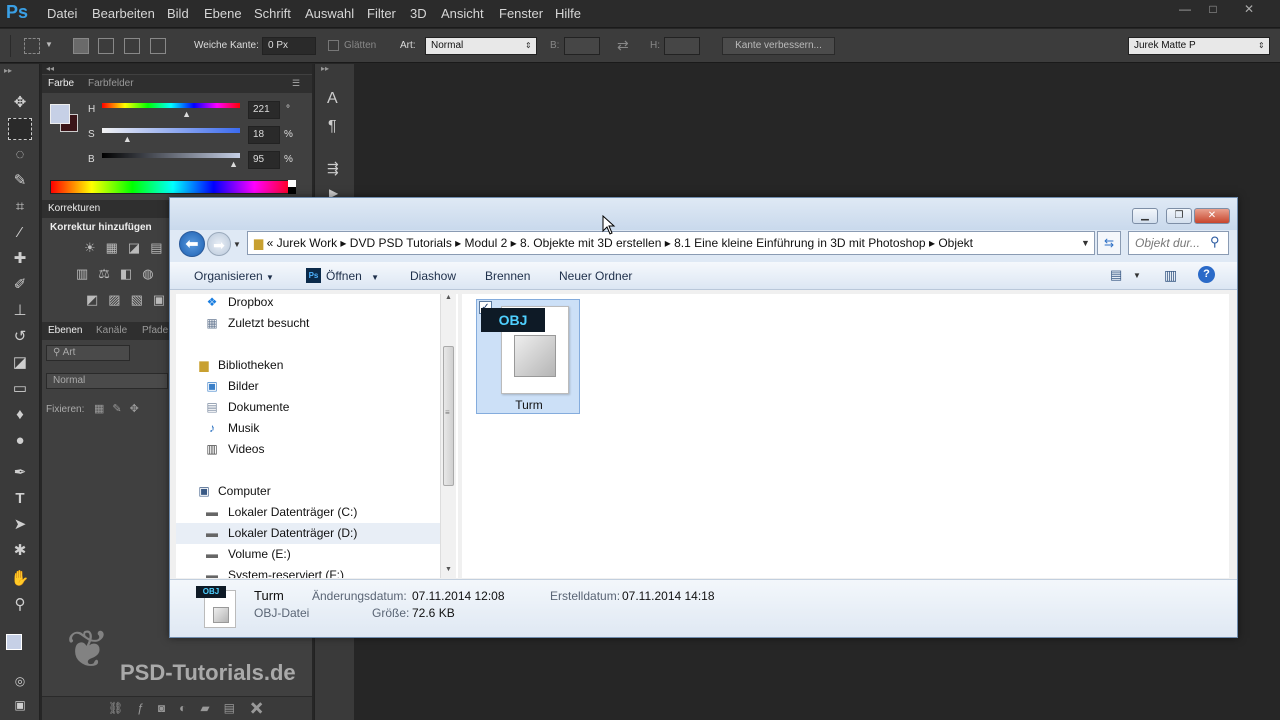  What do you see at coordinates (186, 114) in the screenshot?
I see `hue-slider-thumb: ▲` at bounding box center [186, 114].